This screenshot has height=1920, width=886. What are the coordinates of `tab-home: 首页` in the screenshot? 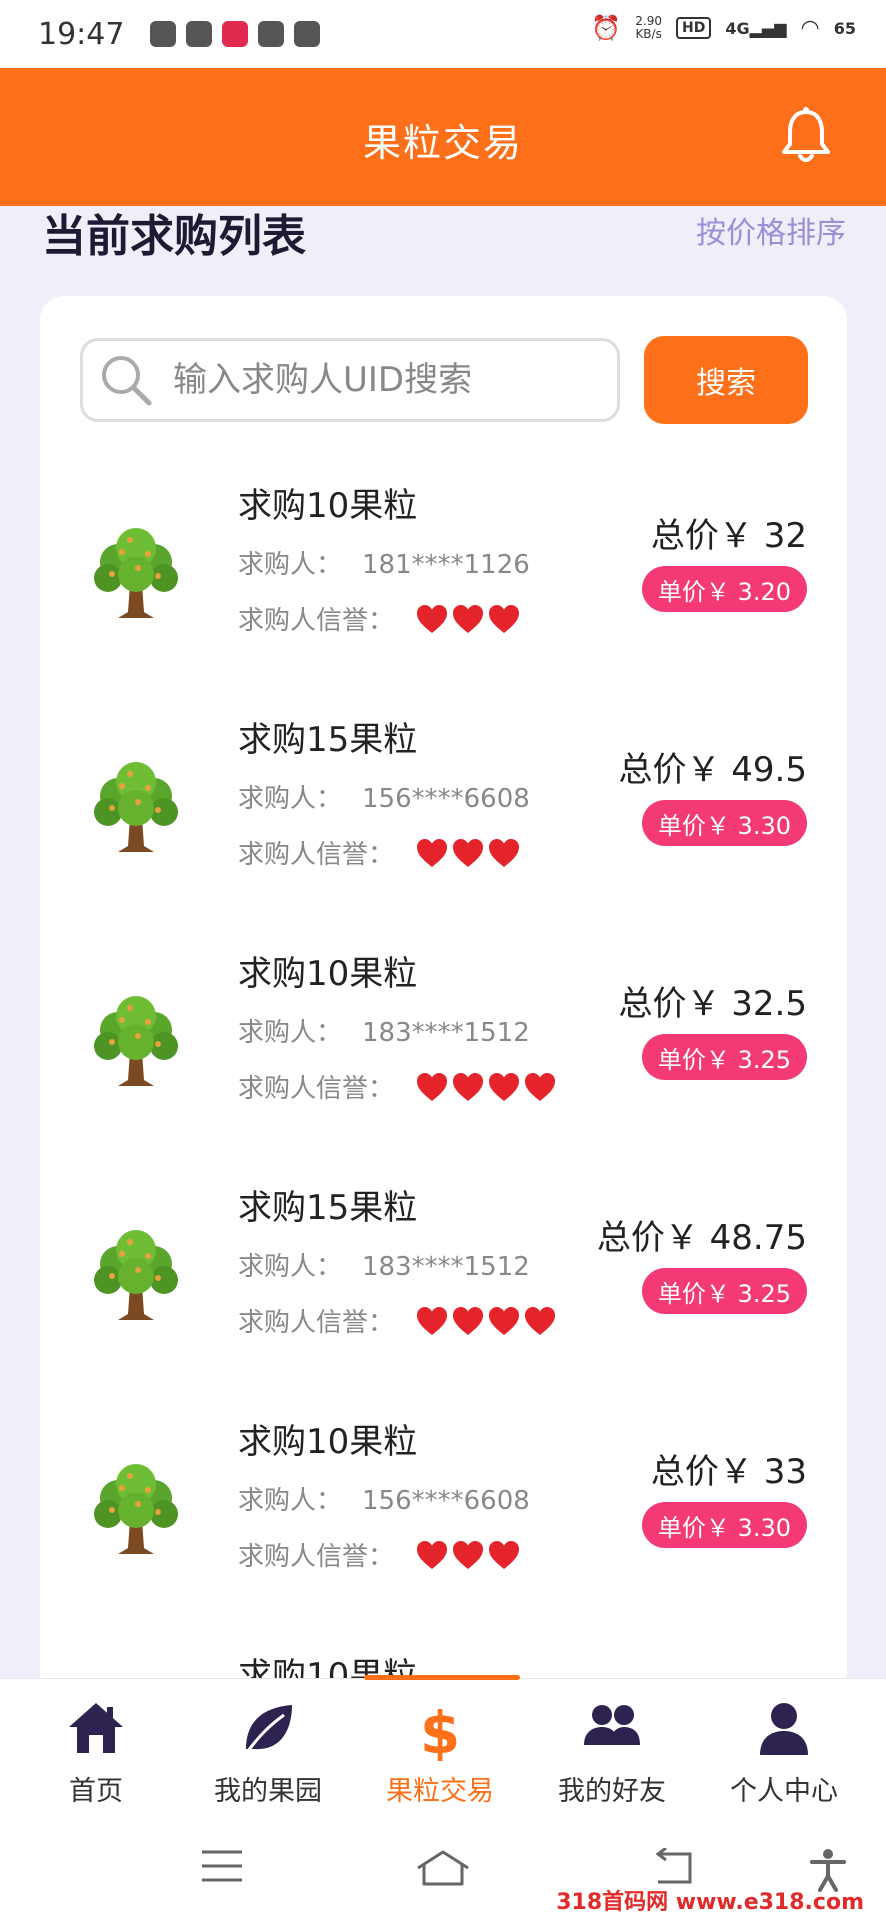 It's located at (96, 1752).